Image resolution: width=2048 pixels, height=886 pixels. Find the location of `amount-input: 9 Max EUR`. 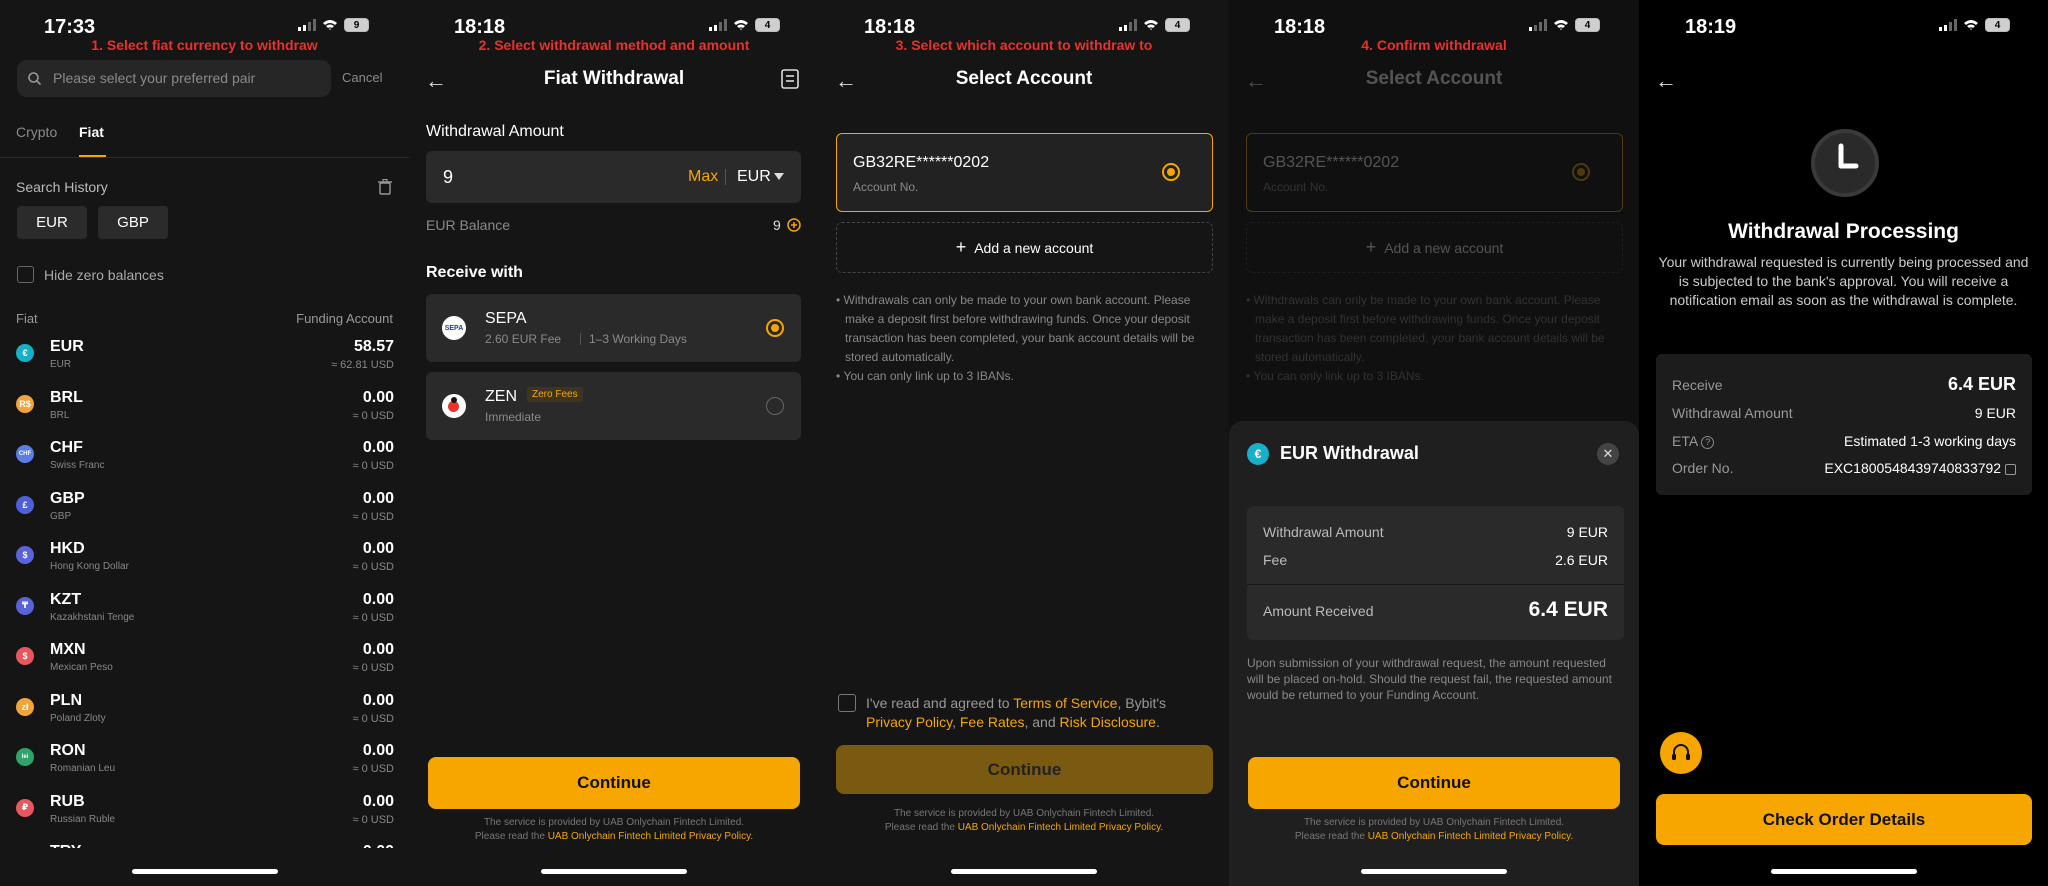

amount-input: 9 Max EUR is located at coordinates (613, 177).